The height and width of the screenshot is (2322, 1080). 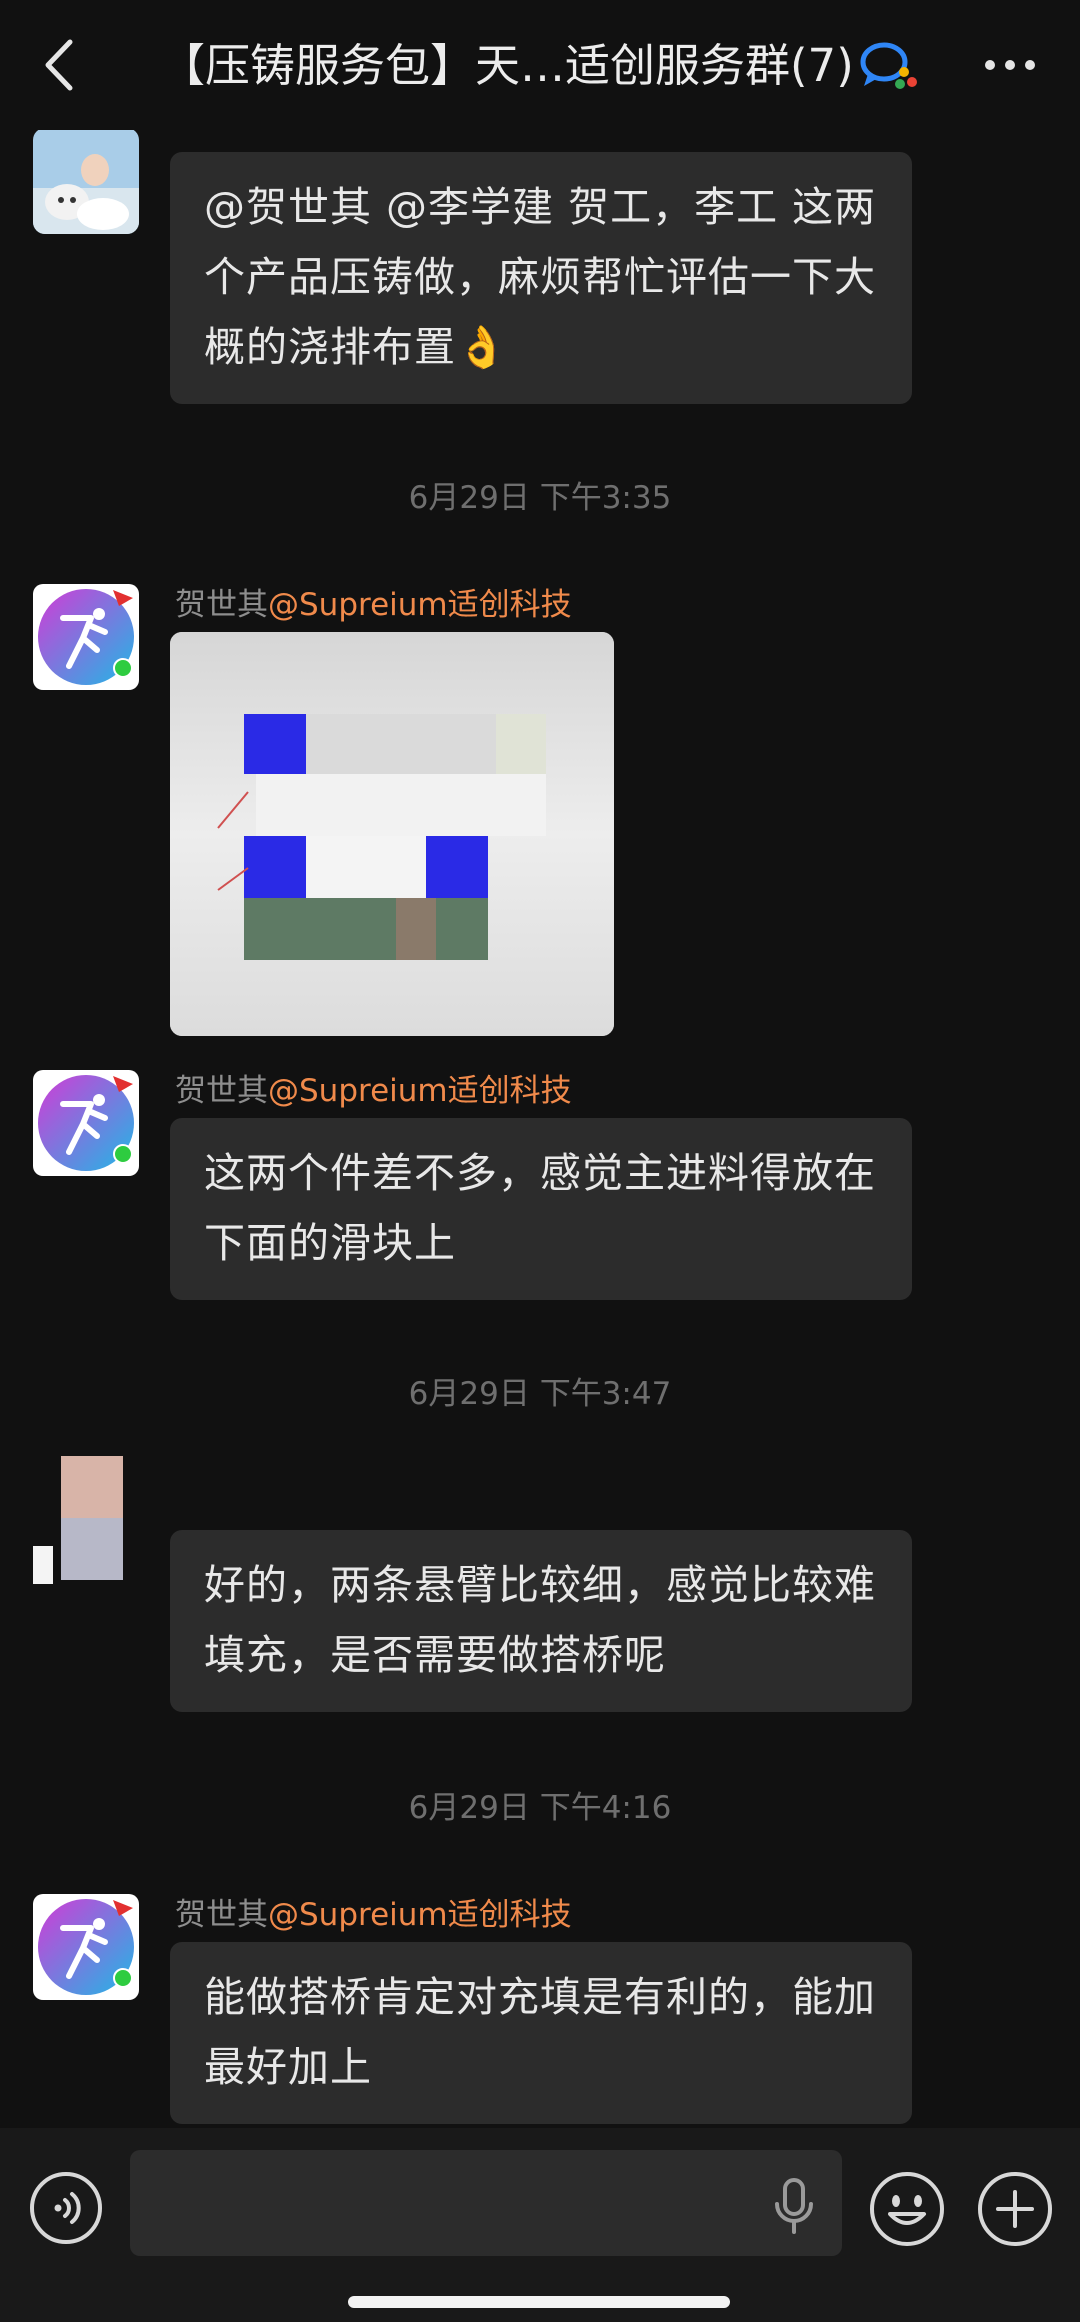 What do you see at coordinates (794, 2207) in the screenshot?
I see `microphone-icon` at bounding box center [794, 2207].